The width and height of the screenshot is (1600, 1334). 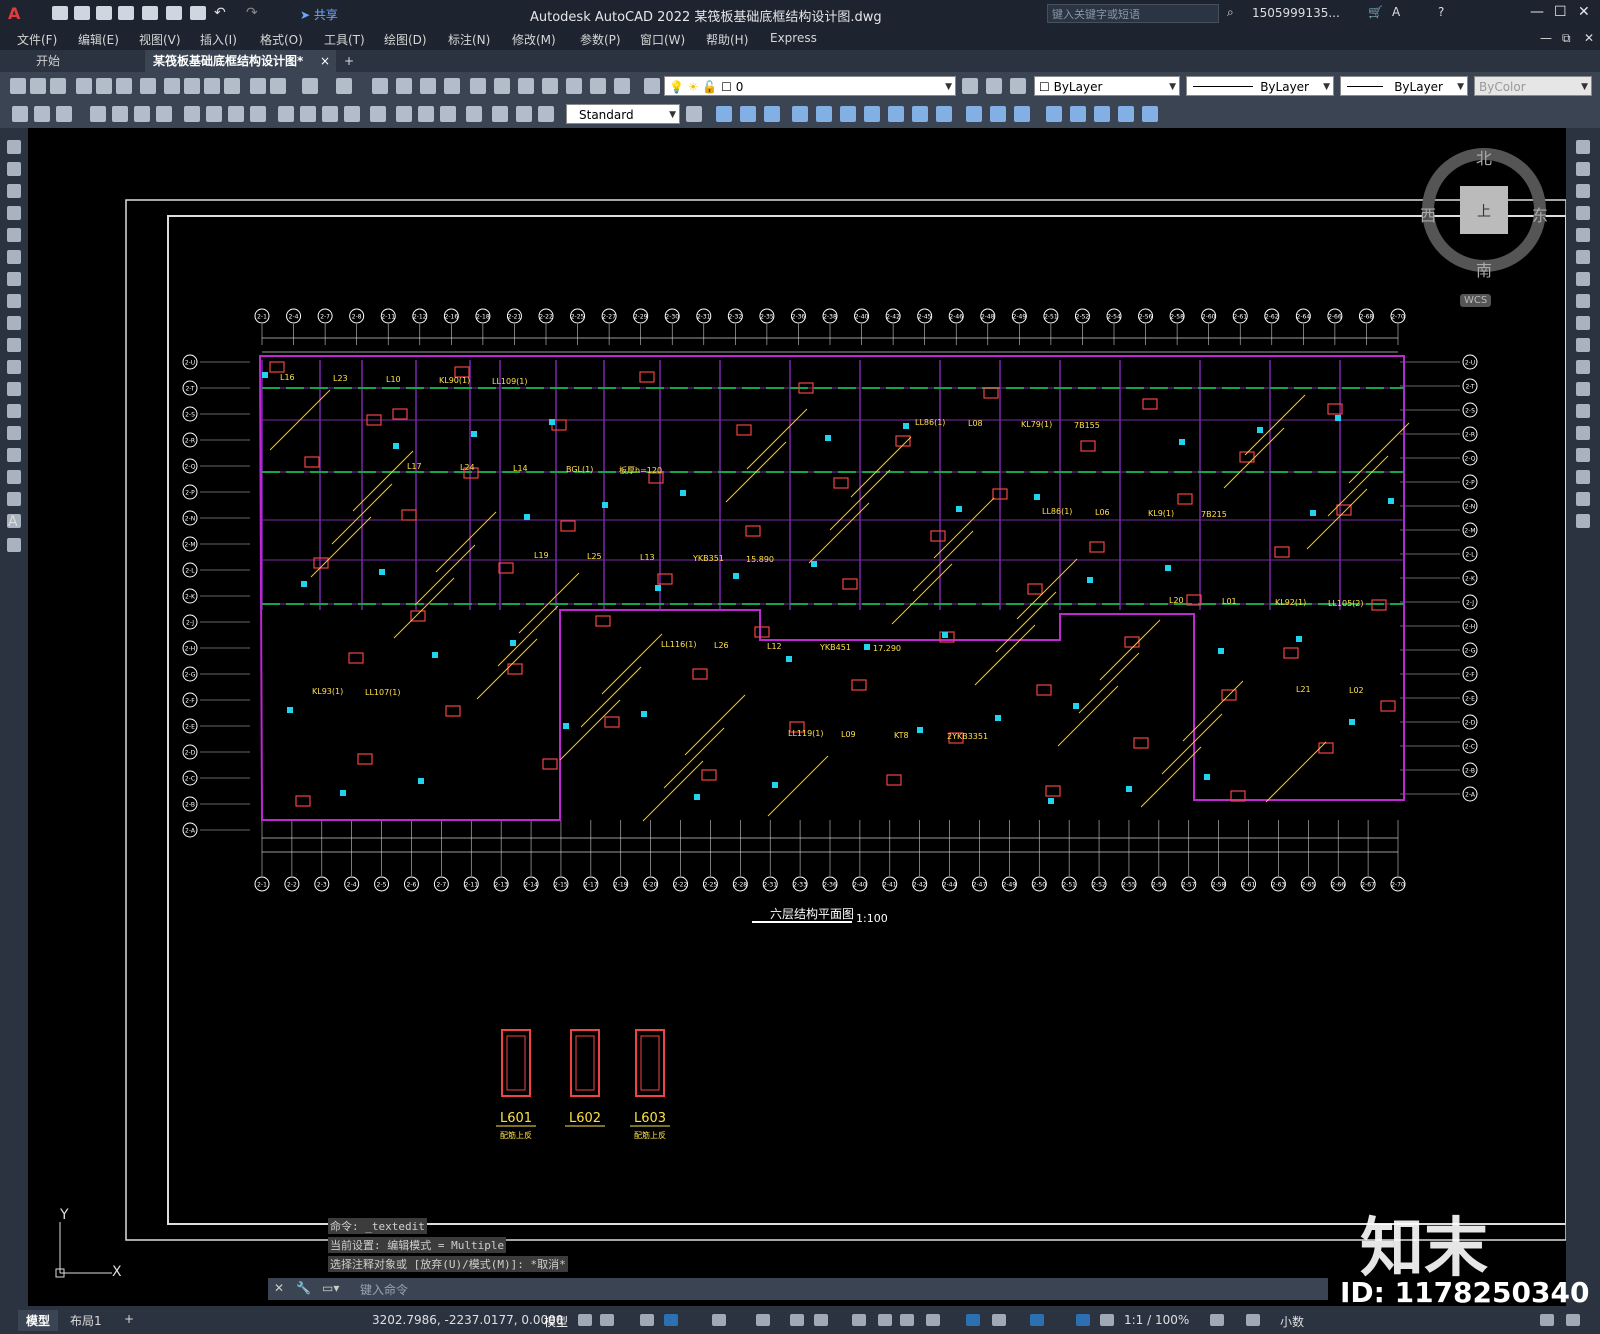 What do you see at coordinates (404, 114) in the screenshot?
I see `center-mark-icon` at bounding box center [404, 114].